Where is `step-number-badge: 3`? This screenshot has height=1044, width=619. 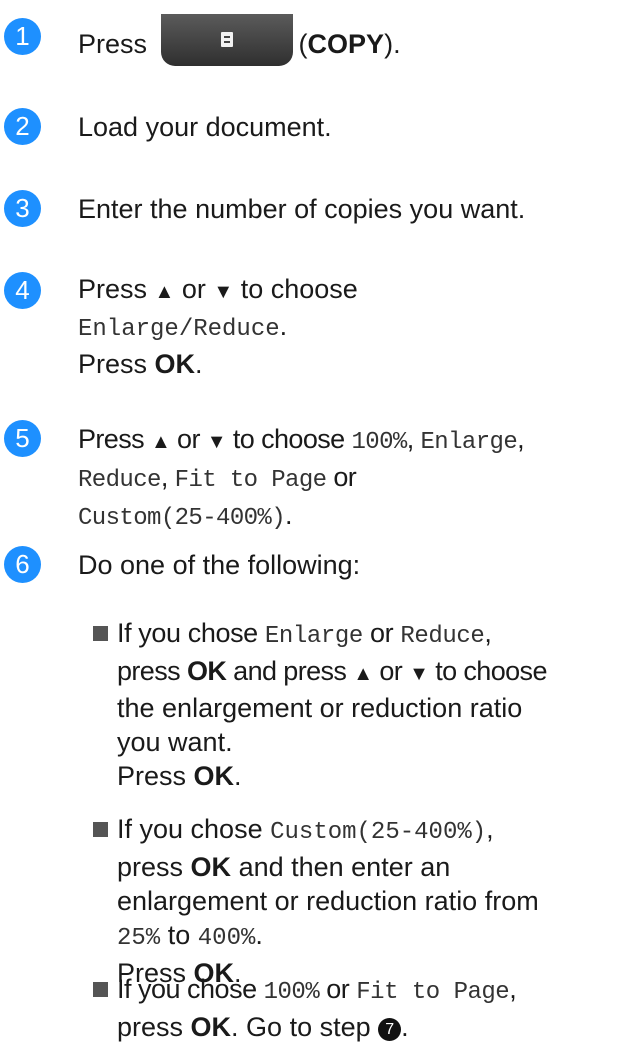 step-number-badge: 3 is located at coordinates (22, 208).